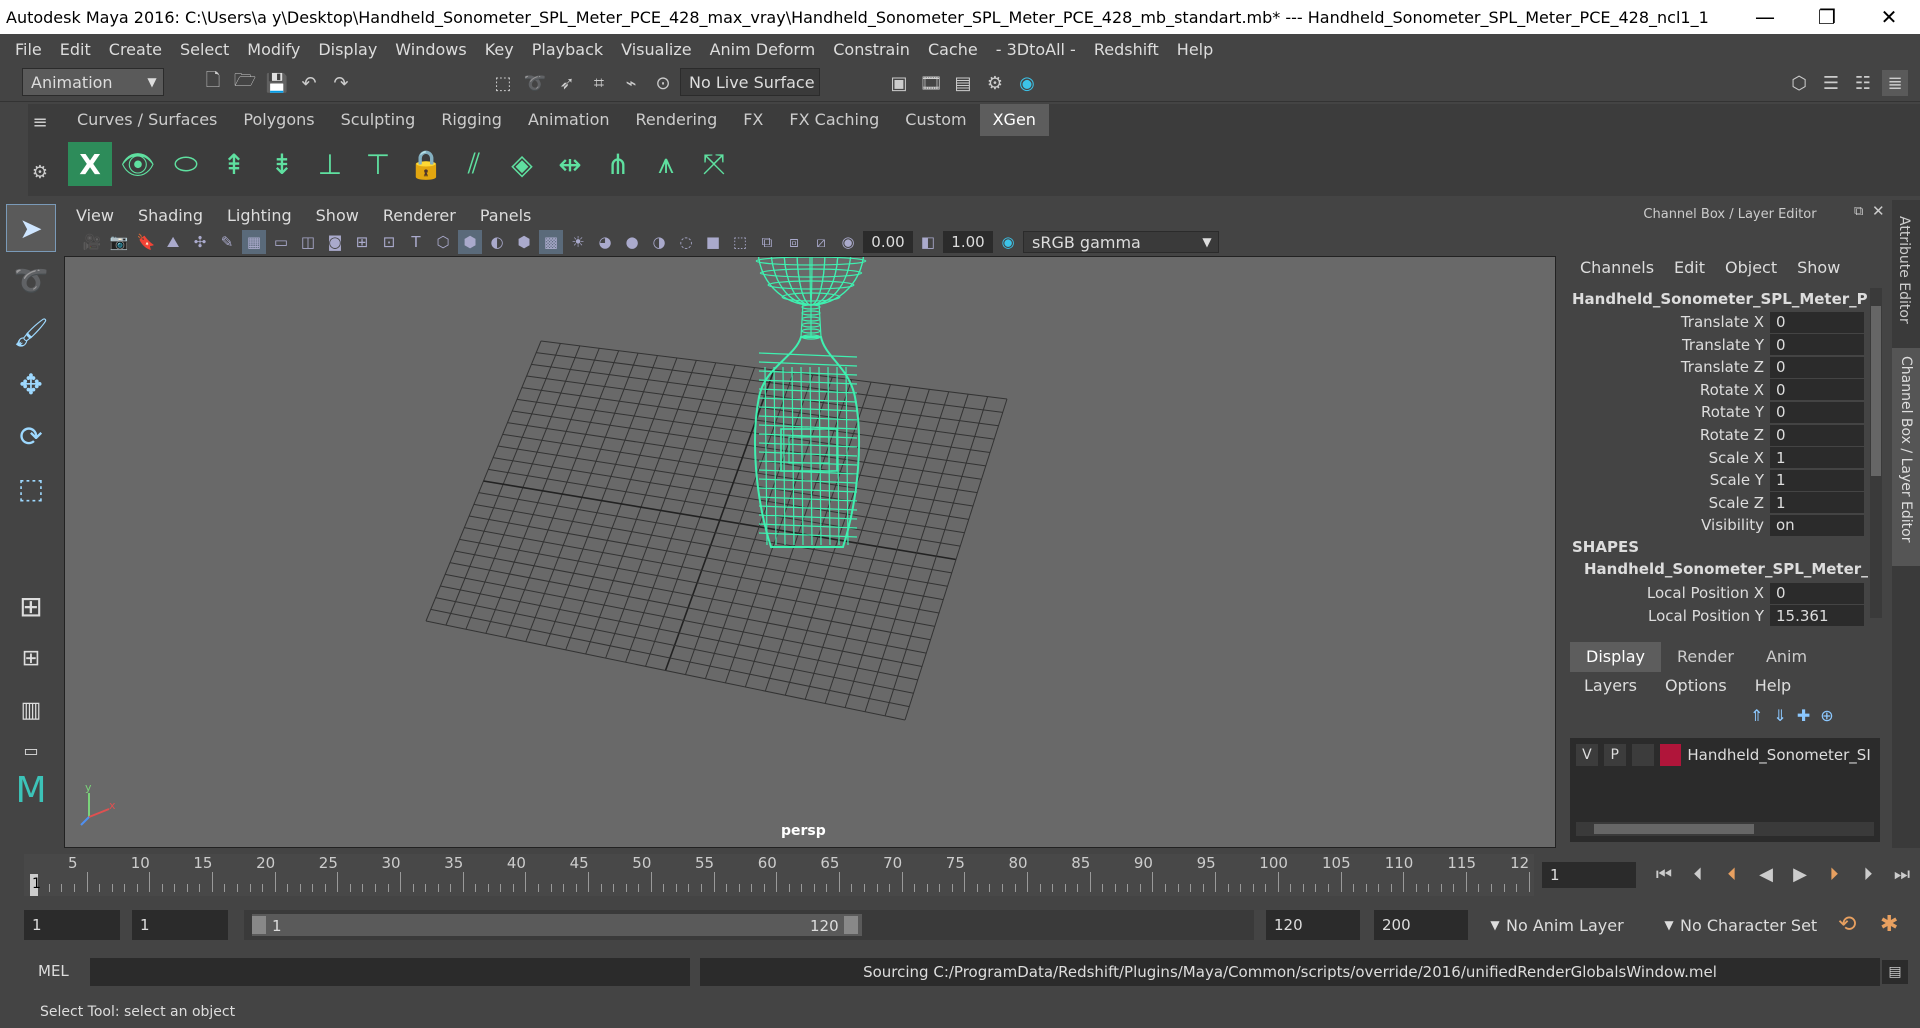 This screenshot has height=1028, width=1920. I want to click on channel-box-scrollbar, so click(1876, 453).